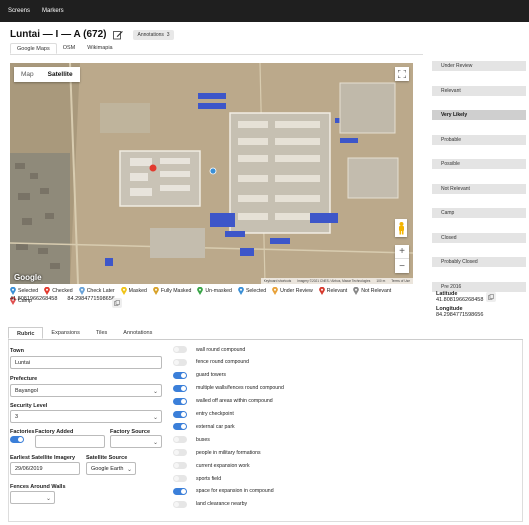  What do you see at coordinates (107, 468) in the screenshot?
I see `satellite-source-value: Google Earth` at bounding box center [107, 468].